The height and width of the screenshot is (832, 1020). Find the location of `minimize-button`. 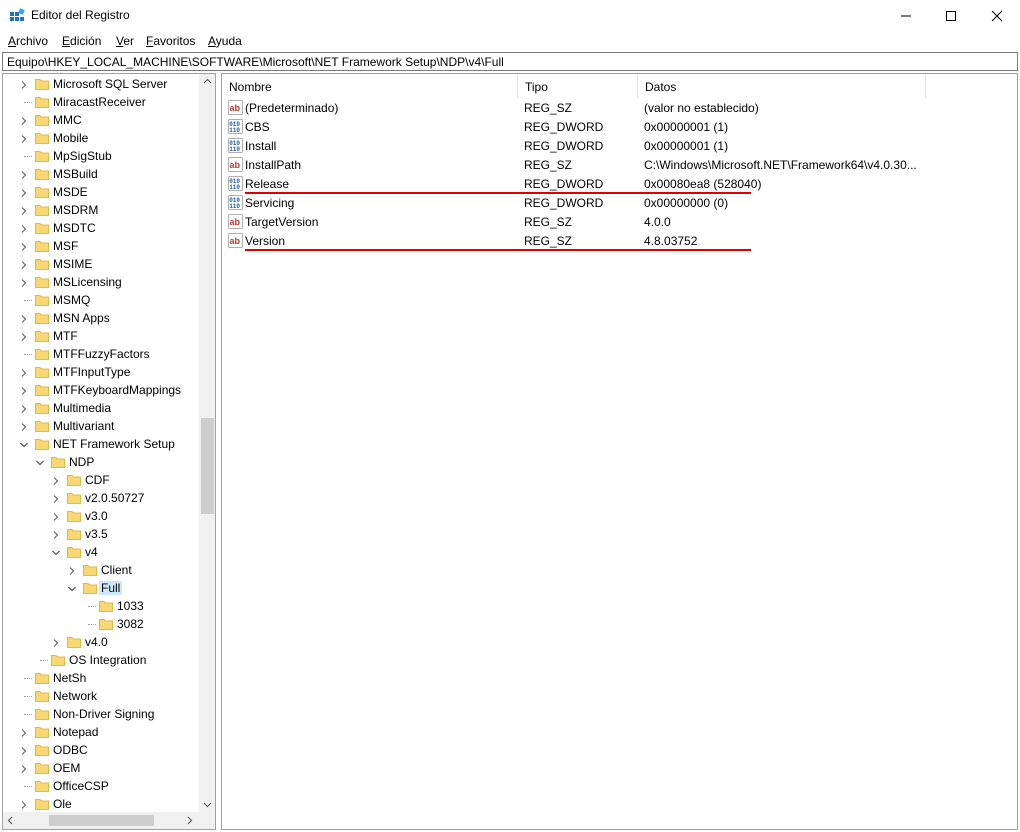

minimize-button is located at coordinates (906, 15).